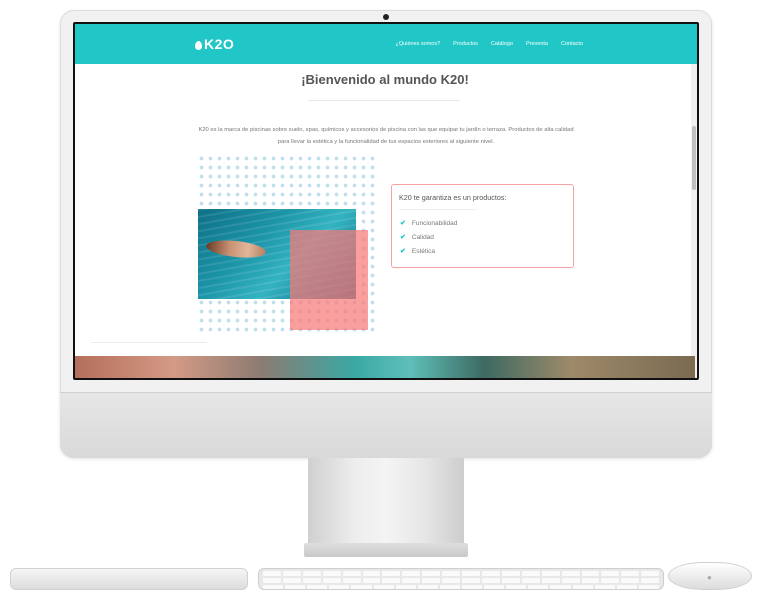  What do you see at coordinates (418, 44) in the screenshot?
I see `nav-item-quienes-somos: ¿Quiénes somos?` at bounding box center [418, 44].